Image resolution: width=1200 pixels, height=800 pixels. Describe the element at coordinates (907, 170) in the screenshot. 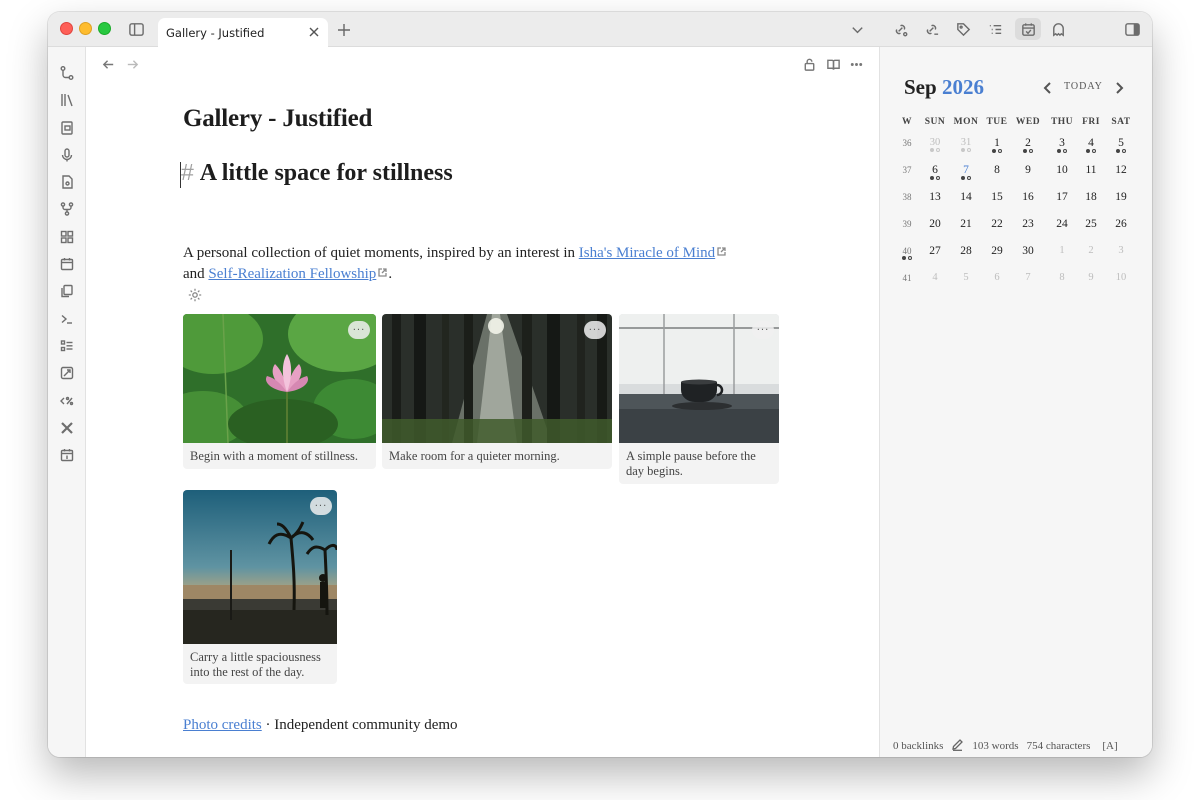

I see `calendar-week-number: 37` at that location.